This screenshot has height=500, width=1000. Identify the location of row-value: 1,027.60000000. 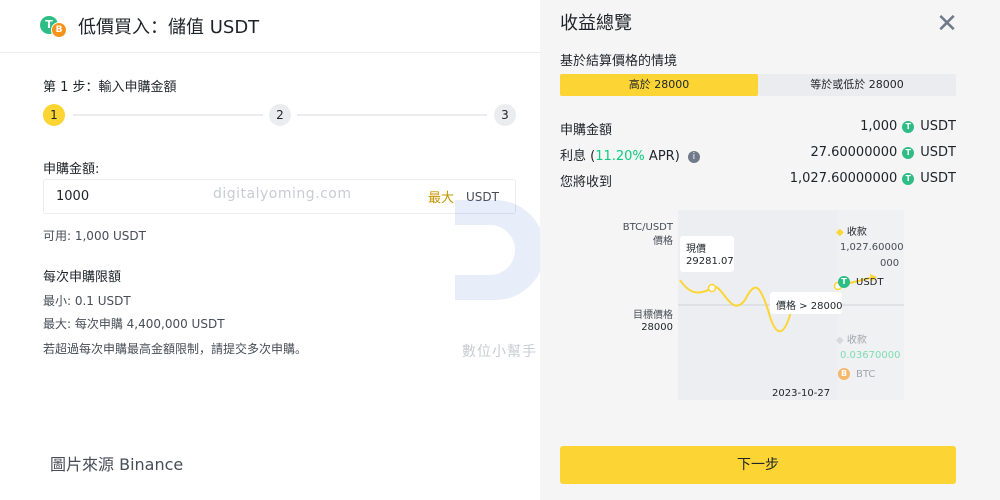
(843, 178).